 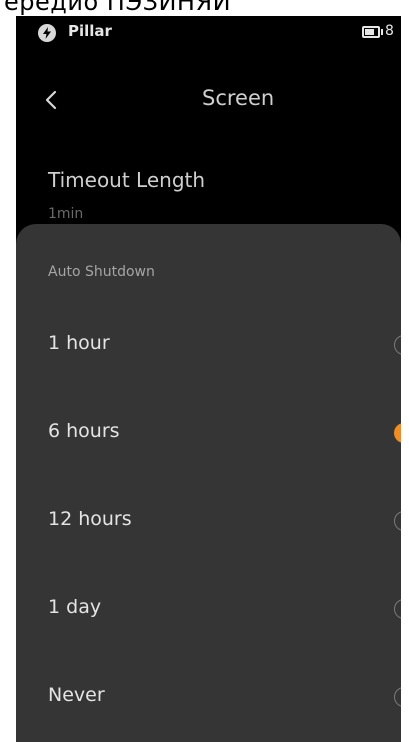 I want to click on navigation-bar: Screen, so click(x=208, y=100).